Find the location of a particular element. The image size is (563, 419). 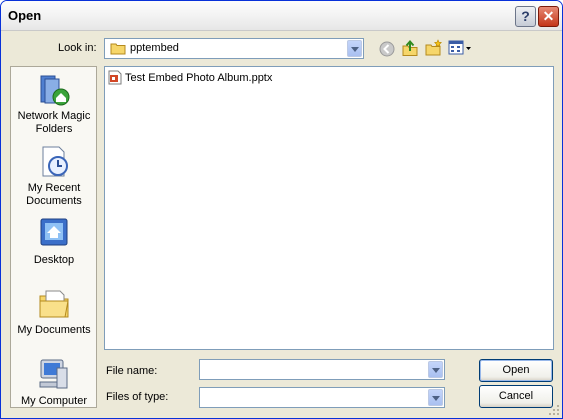

desktop-icon is located at coordinates (54, 232).